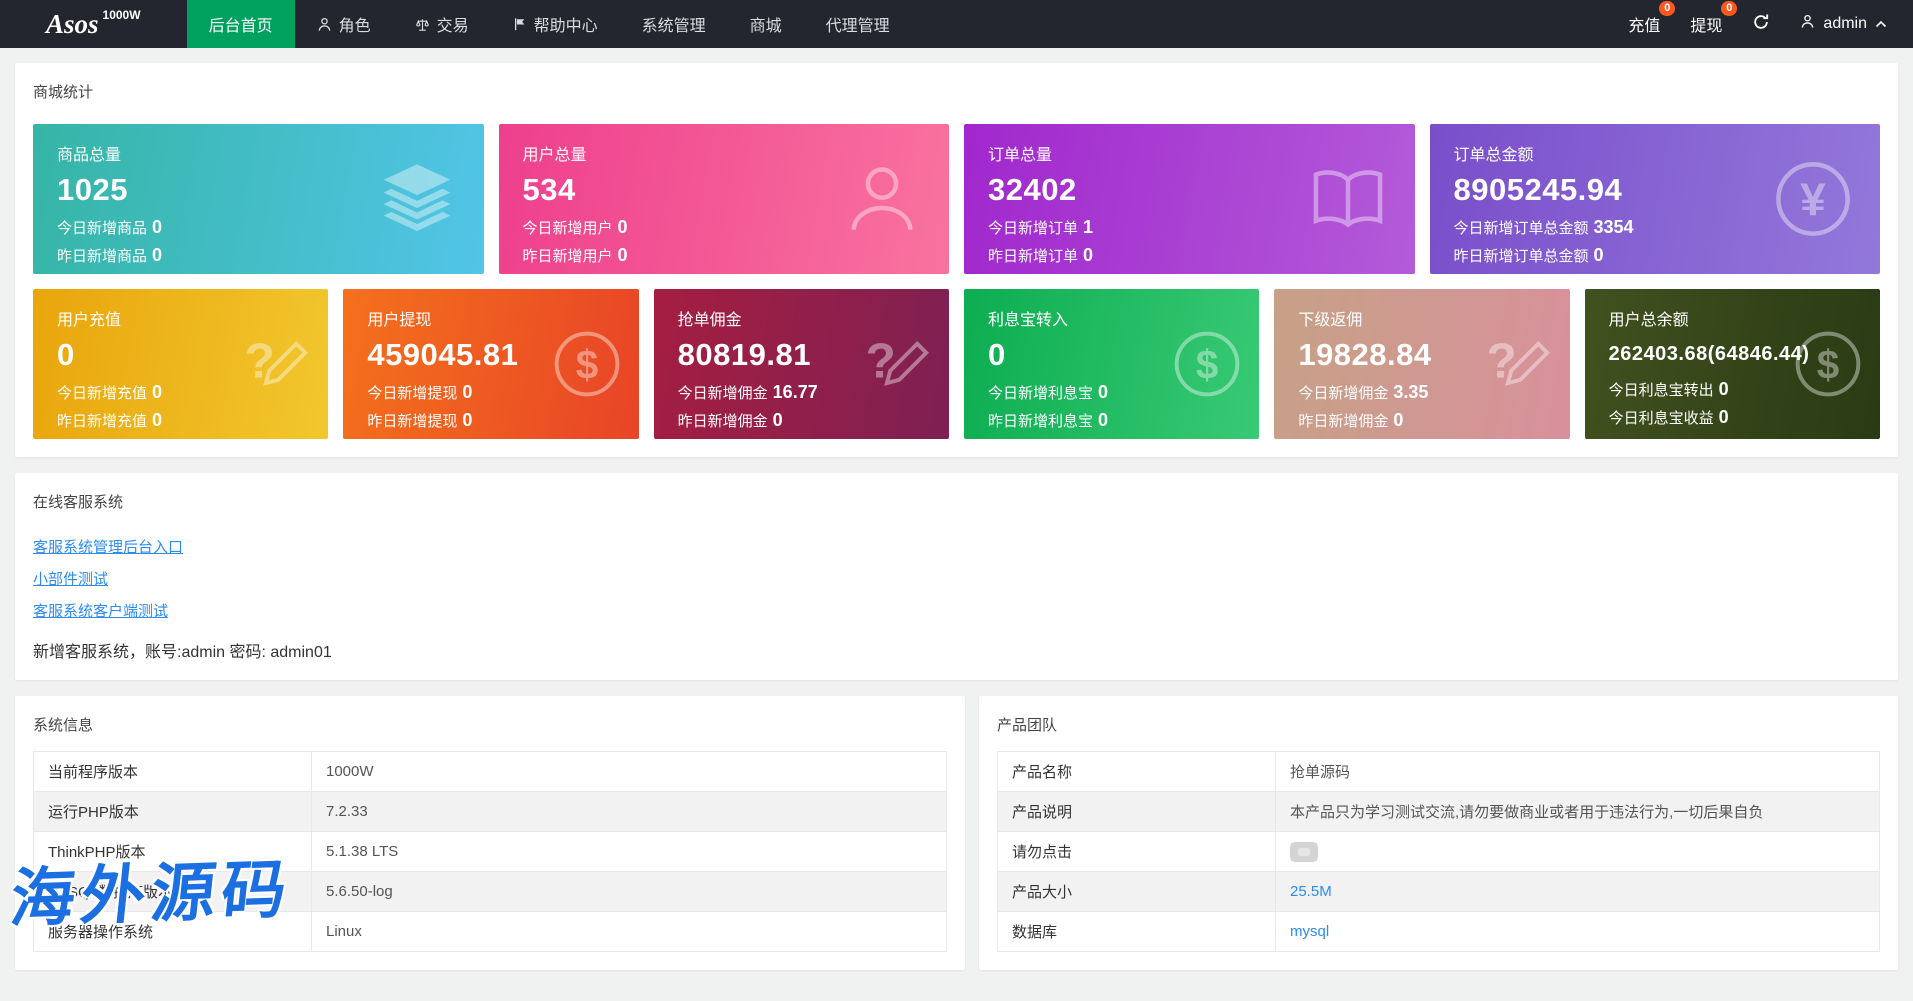 Image resolution: width=1913 pixels, height=1001 pixels. I want to click on stat-card-sub-rebate: 下级返佣 19828.84 今日新增佣金 3.35 昨日新增佣金 0 ?, so click(1422, 364).